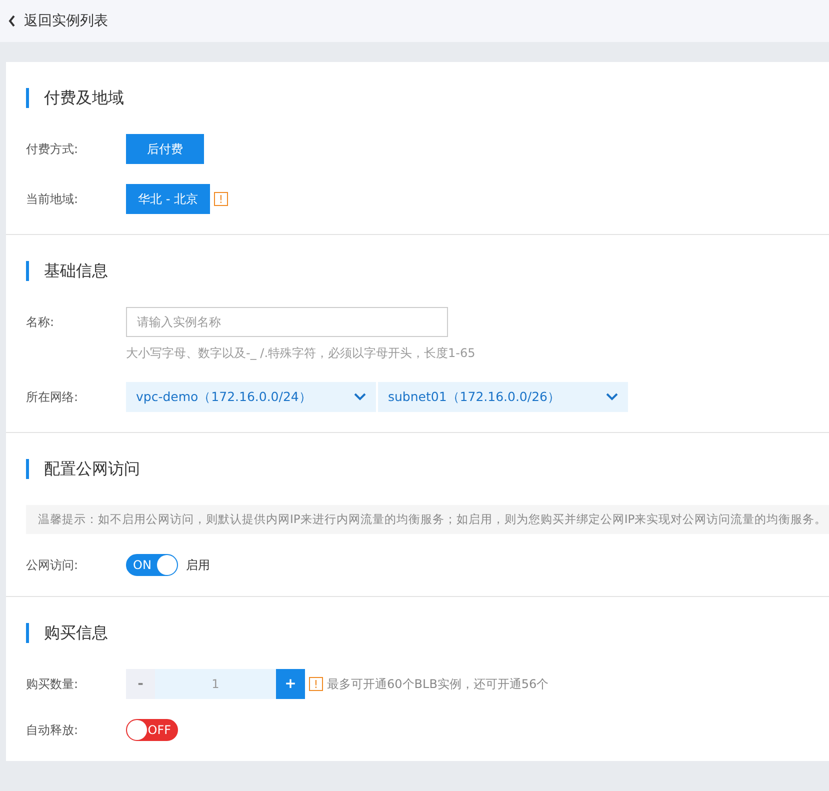 The image size is (829, 791). Describe the element at coordinates (198, 565) in the screenshot. I see `switch-state-label: 启用` at that location.